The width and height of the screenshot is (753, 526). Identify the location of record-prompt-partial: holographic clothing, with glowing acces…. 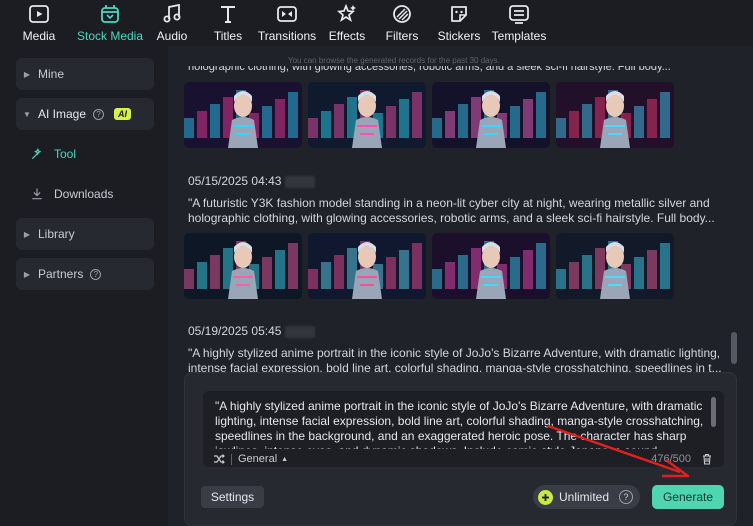
(429, 69).